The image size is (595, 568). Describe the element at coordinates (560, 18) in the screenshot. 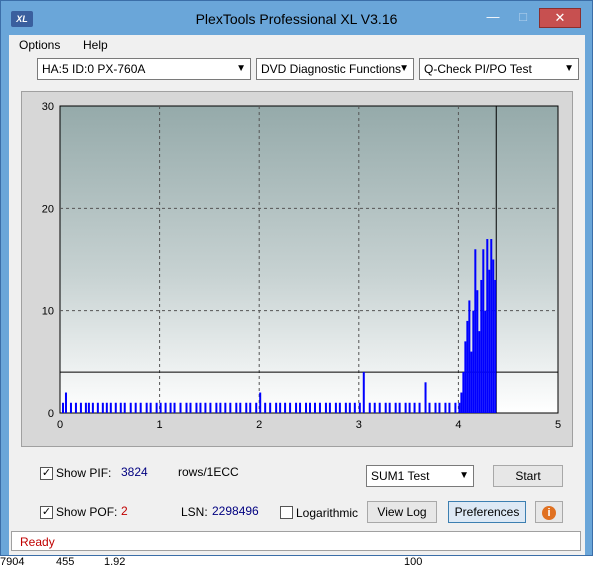

I see `close-button: ✕` at that location.